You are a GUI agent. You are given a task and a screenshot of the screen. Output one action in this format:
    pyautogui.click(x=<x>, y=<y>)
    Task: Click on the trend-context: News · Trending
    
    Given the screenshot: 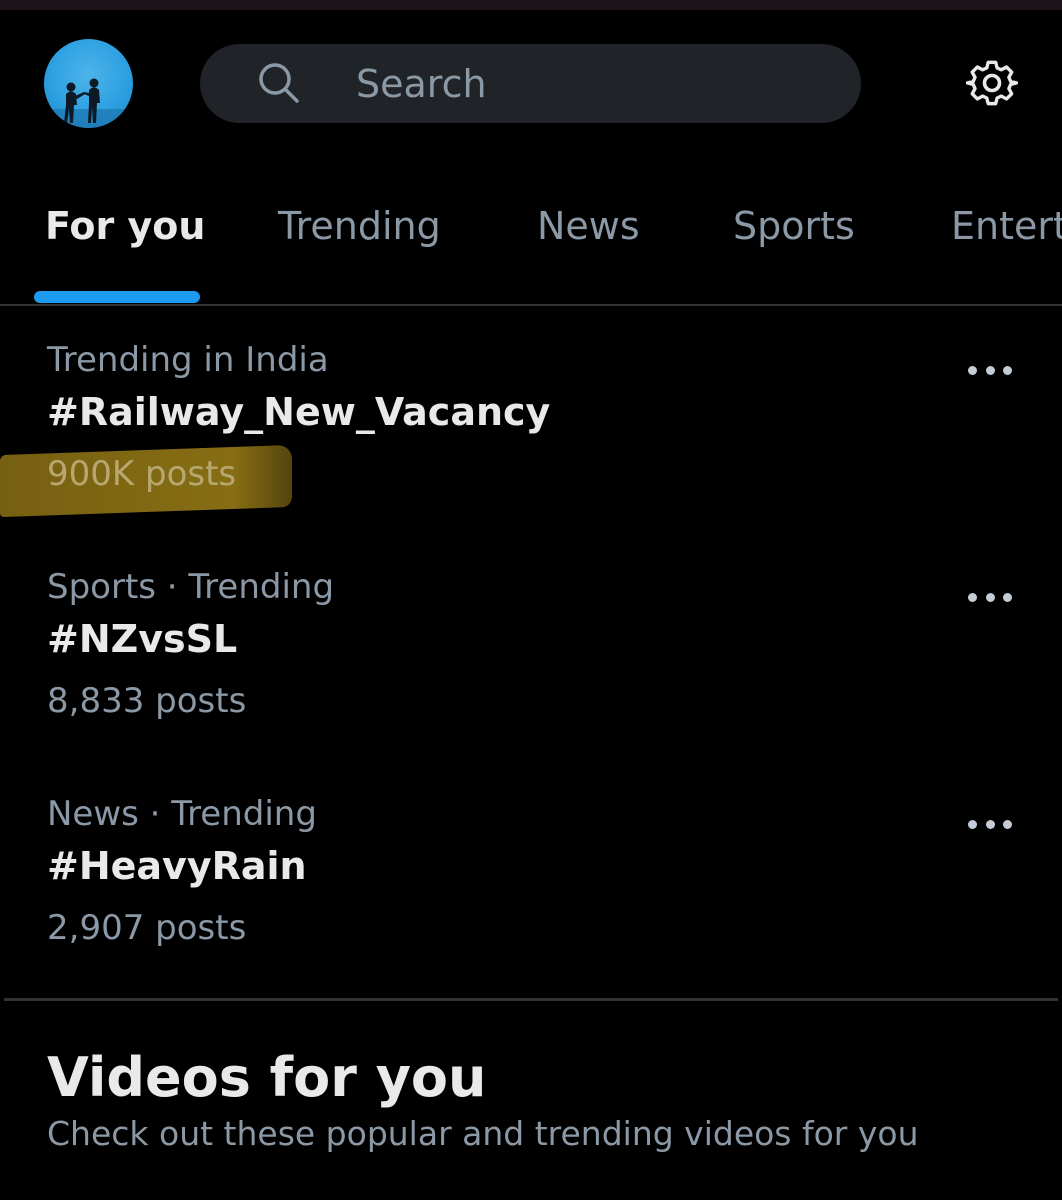 What is the action you would take?
    pyautogui.click(x=182, y=814)
    